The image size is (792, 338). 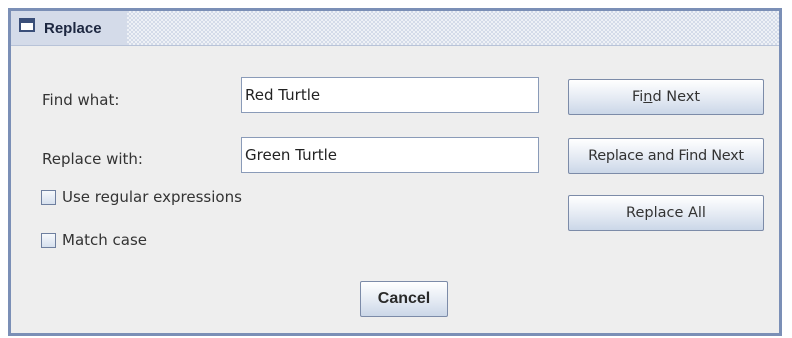 What do you see at coordinates (404, 299) in the screenshot?
I see `cancel-button: Cancel` at bounding box center [404, 299].